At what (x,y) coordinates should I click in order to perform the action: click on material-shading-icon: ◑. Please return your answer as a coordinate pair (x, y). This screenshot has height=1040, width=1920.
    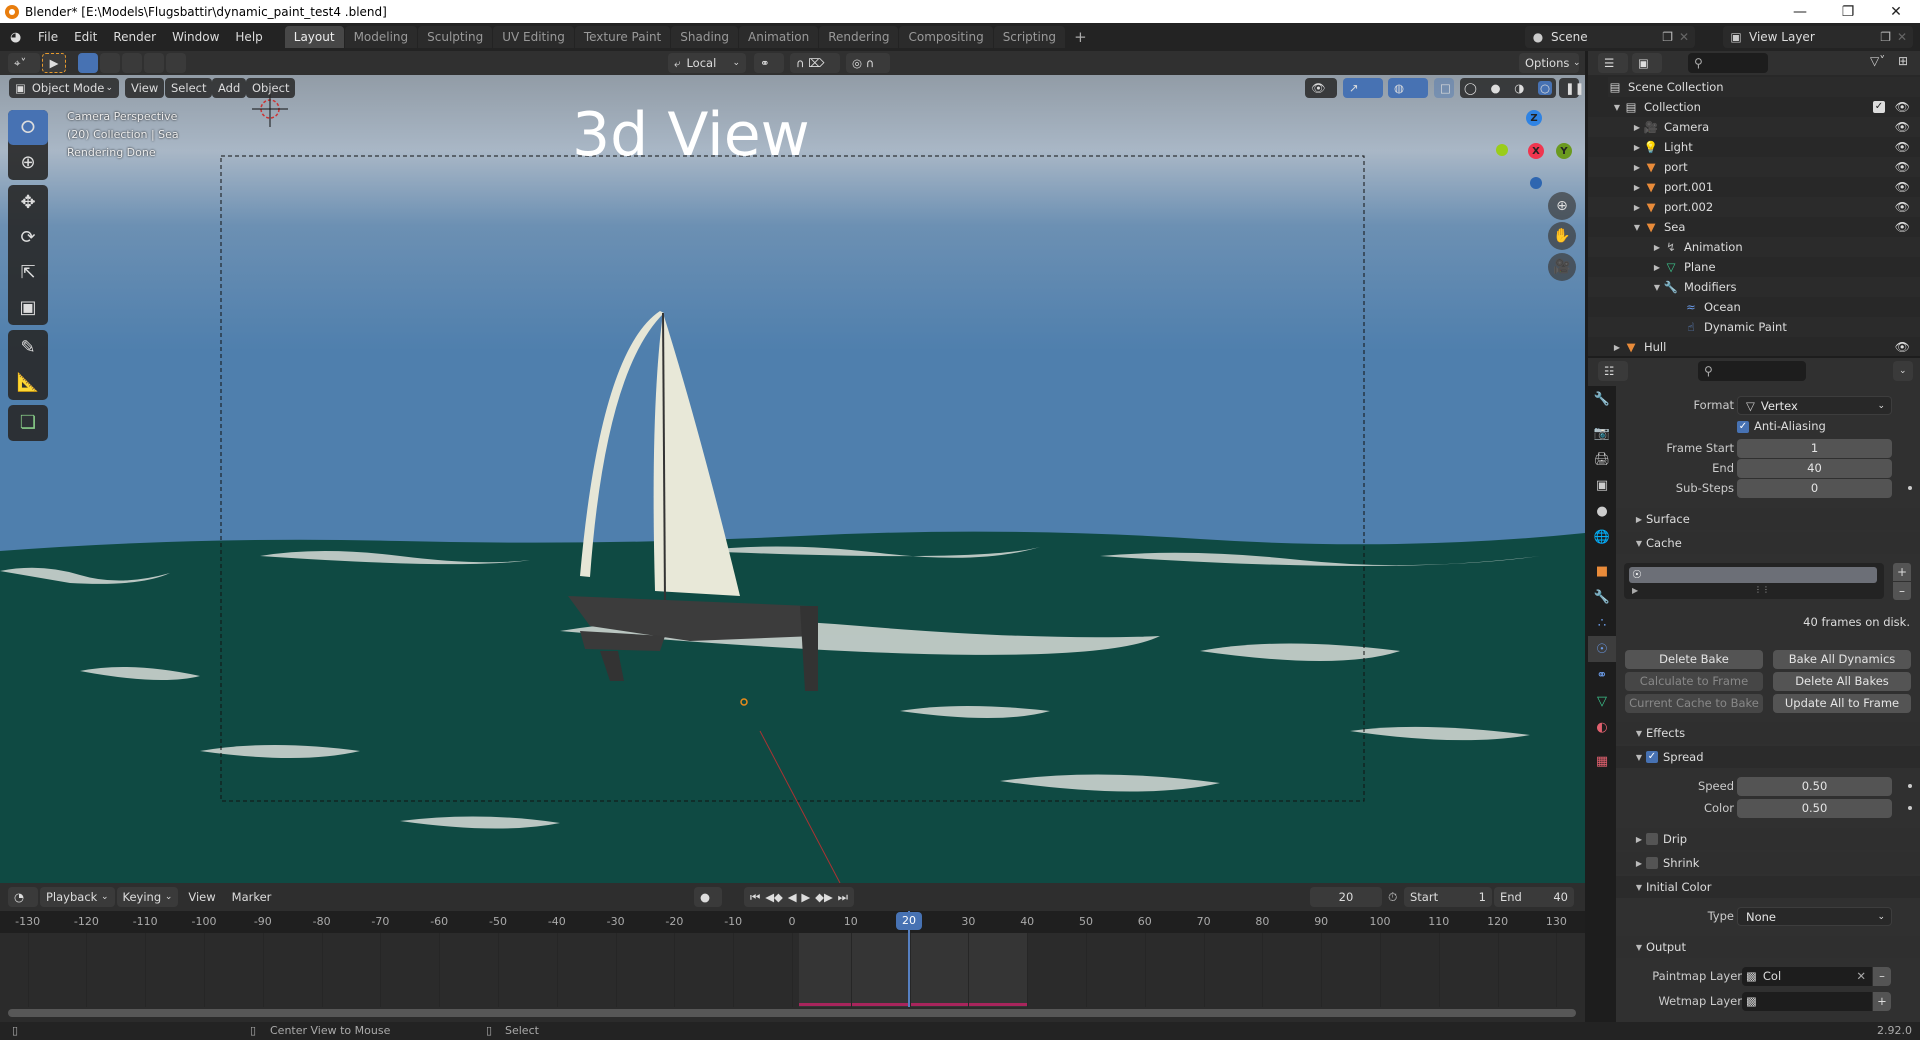
    Looking at the image, I should click on (1519, 88).